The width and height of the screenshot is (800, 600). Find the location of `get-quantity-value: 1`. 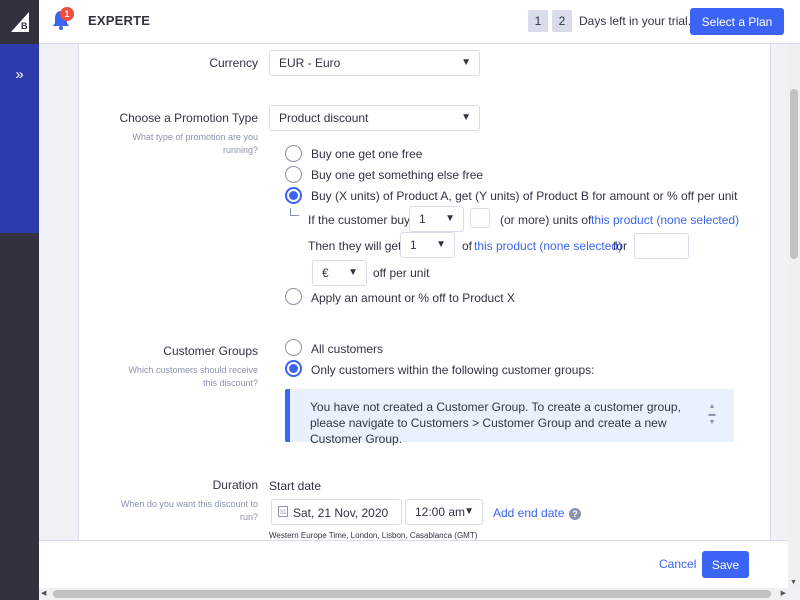

get-quantity-value: 1 is located at coordinates (413, 245).